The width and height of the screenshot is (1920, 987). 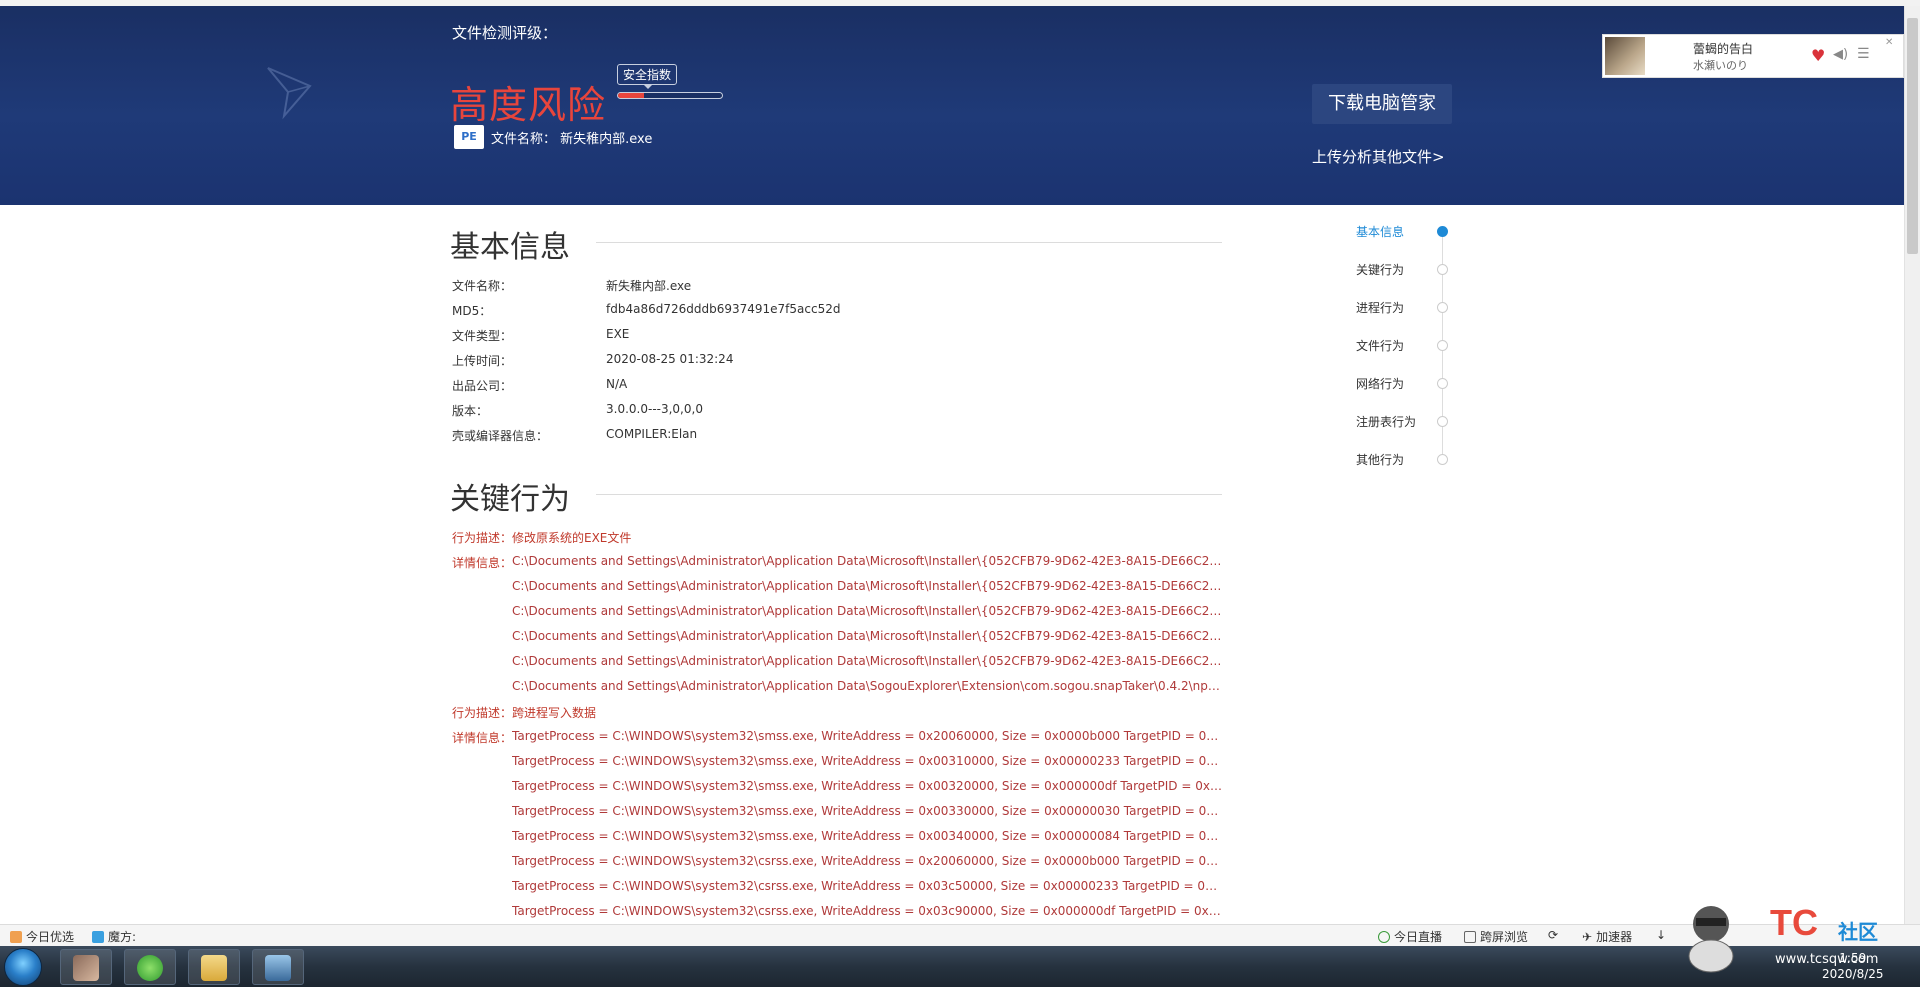 What do you see at coordinates (572, 139) in the screenshot?
I see `banner-file-name: 文件名称： 新失稚内部.exe` at bounding box center [572, 139].